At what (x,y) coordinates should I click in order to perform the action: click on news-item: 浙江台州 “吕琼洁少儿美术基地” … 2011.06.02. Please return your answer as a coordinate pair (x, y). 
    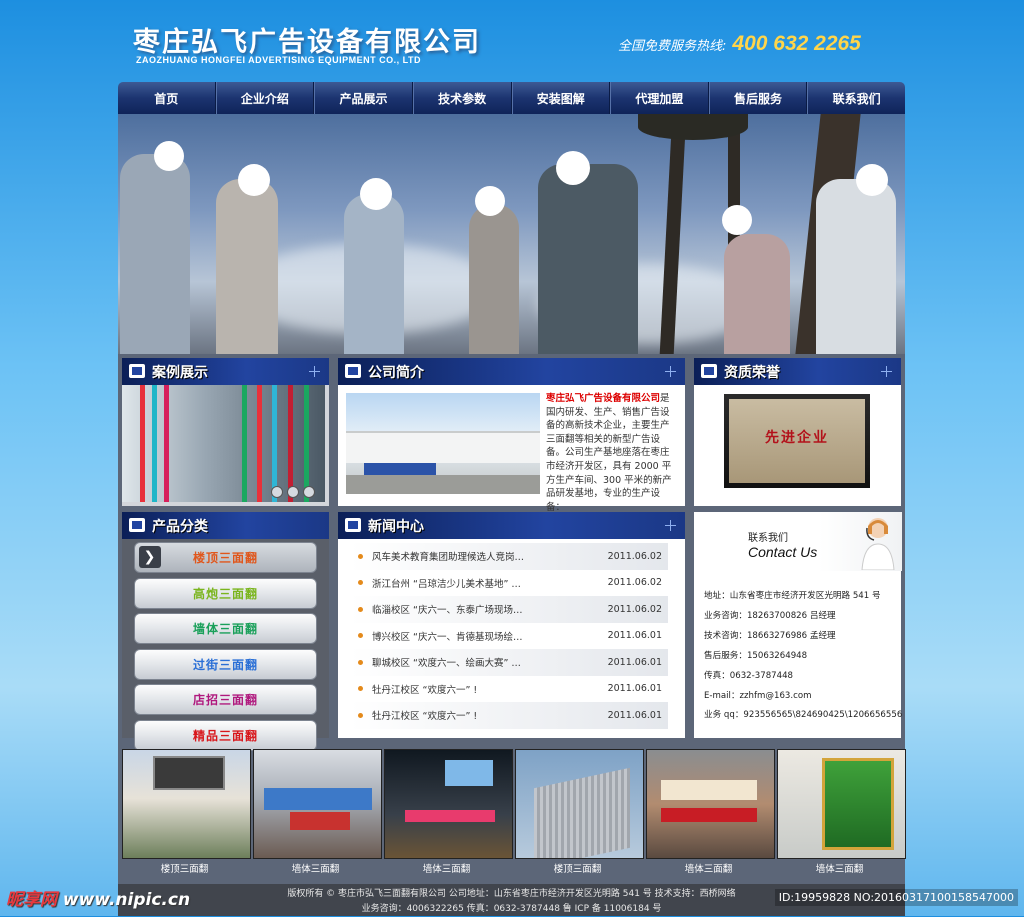
    Looking at the image, I should click on (509, 583).